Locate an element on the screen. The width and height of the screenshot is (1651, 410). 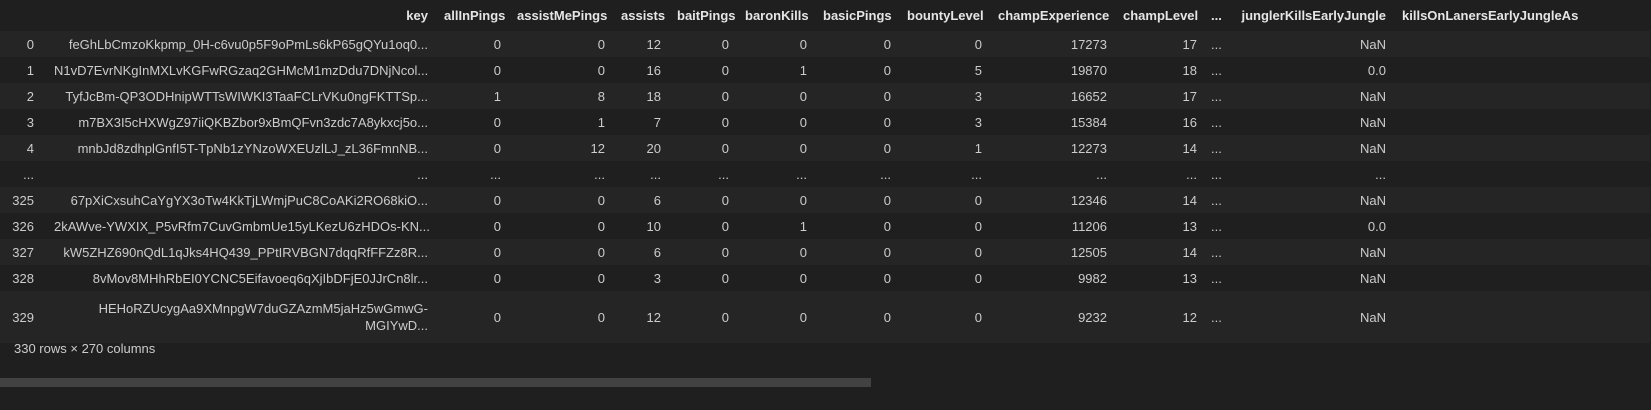
row-index: 4 is located at coordinates (23, 148).